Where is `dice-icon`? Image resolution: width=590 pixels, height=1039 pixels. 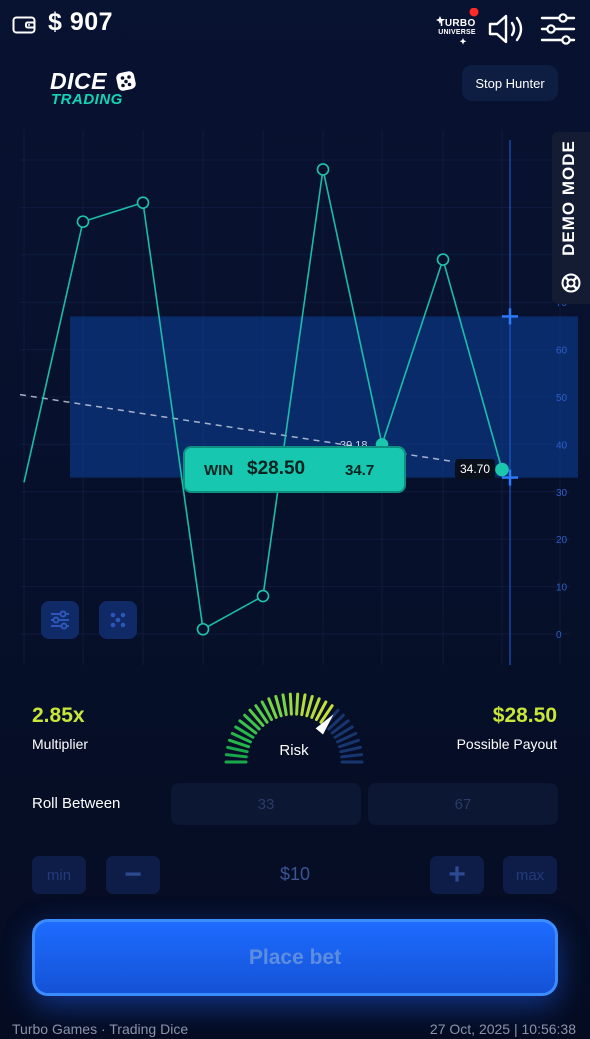
dice-icon is located at coordinates (126, 81).